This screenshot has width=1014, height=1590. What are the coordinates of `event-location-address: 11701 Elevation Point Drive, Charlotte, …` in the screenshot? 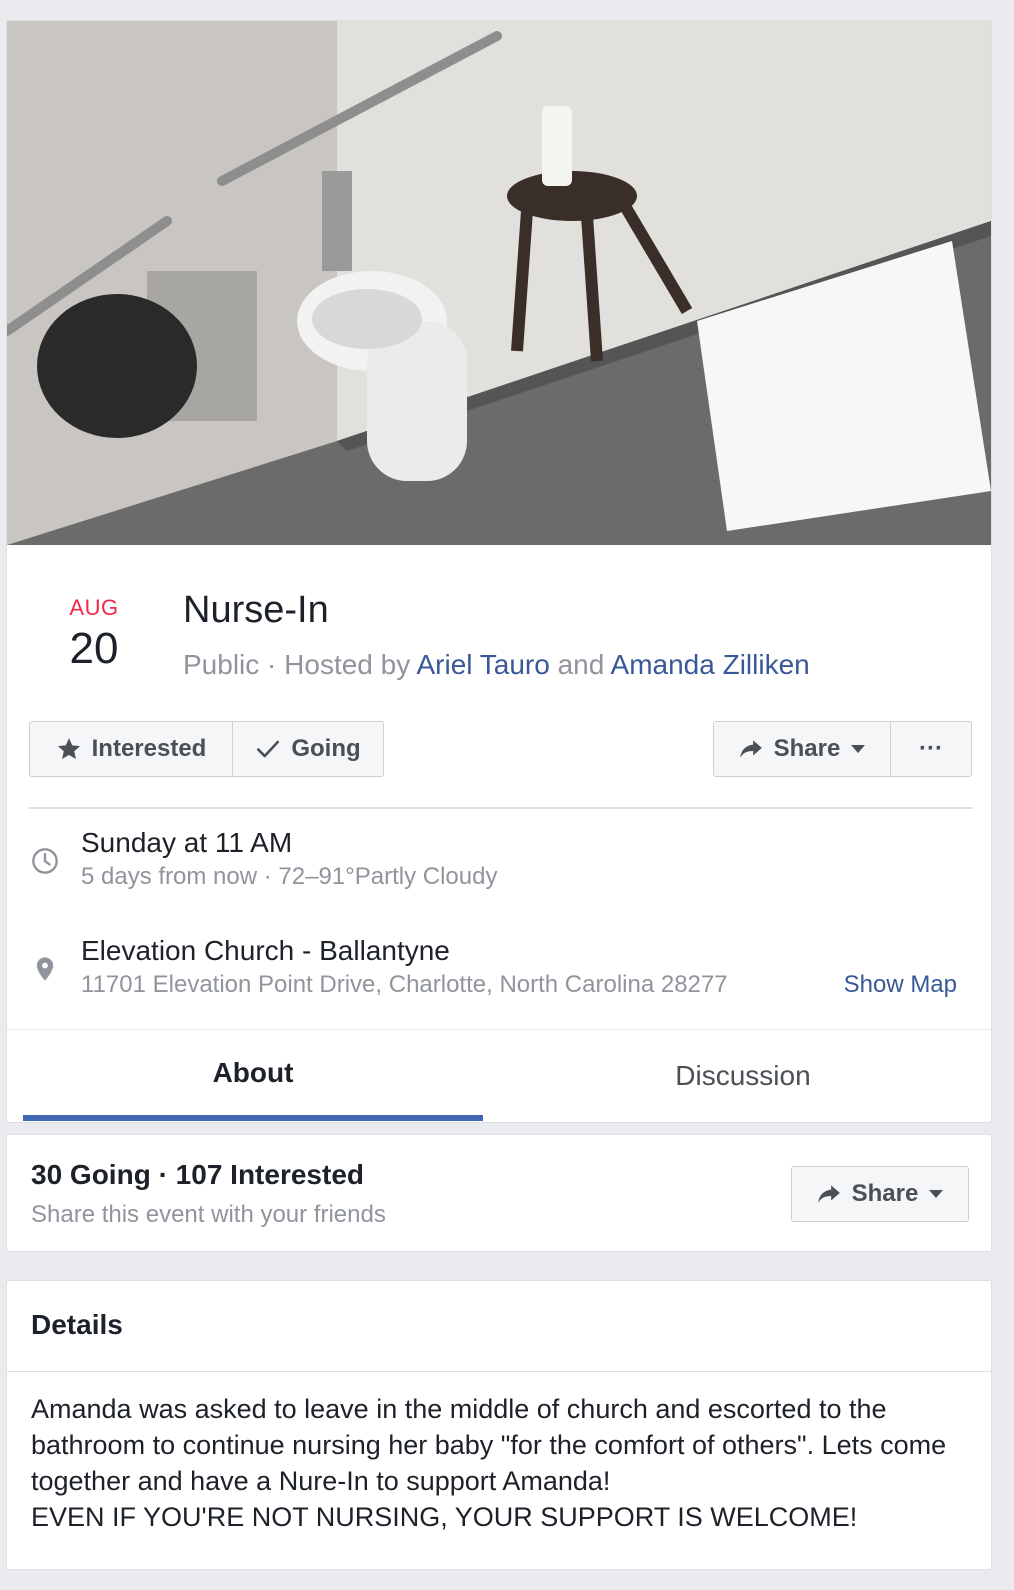 It's located at (404, 984).